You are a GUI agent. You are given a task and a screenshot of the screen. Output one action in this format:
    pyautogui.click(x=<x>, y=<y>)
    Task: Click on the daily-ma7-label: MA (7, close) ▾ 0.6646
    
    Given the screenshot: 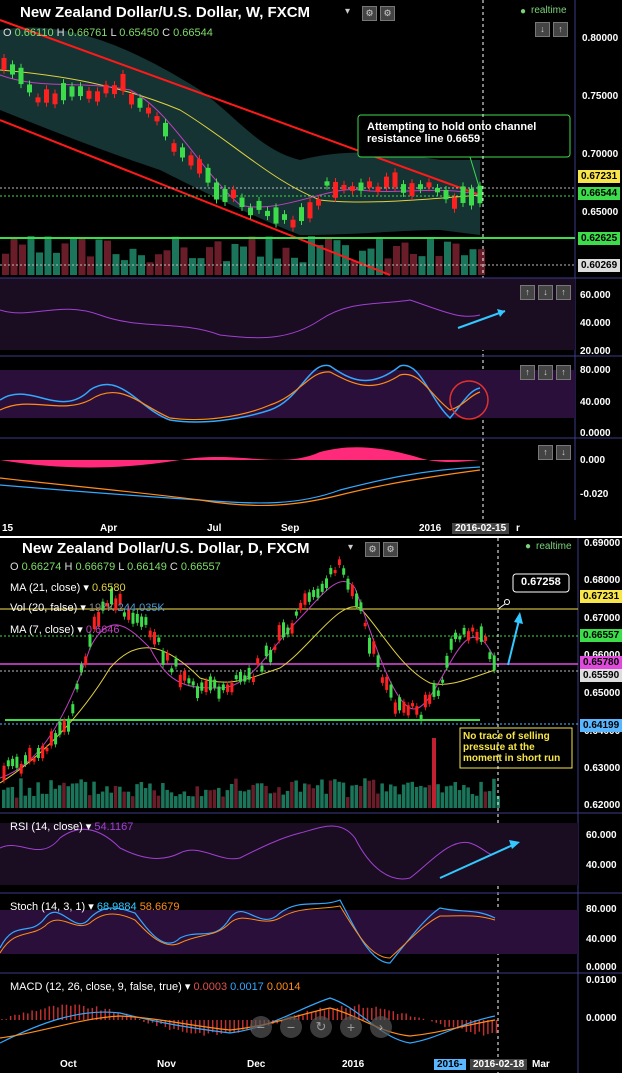 What is the action you would take?
    pyautogui.click(x=65, y=630)
    